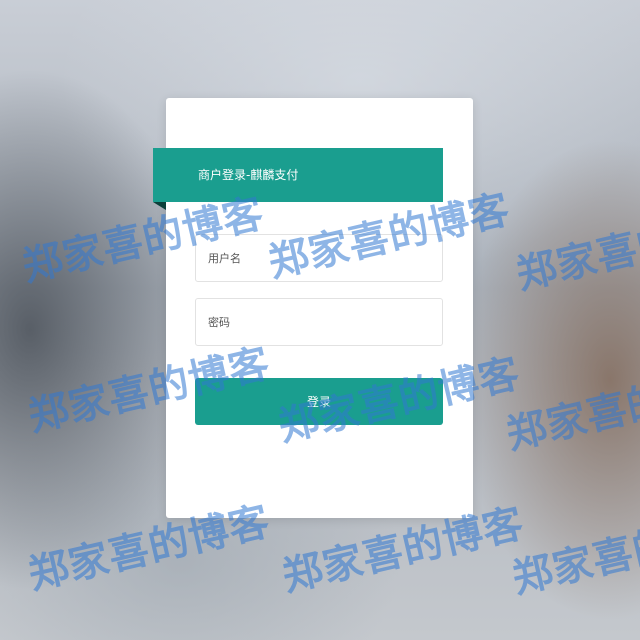  Describe the element at coordinates (319, 401) in the screenshot. I see `login-button: 登录` at that location.